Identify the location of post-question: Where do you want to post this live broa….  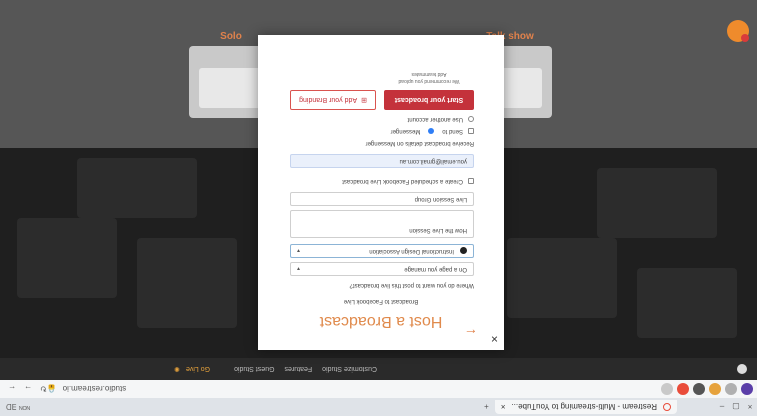
(411, 285).